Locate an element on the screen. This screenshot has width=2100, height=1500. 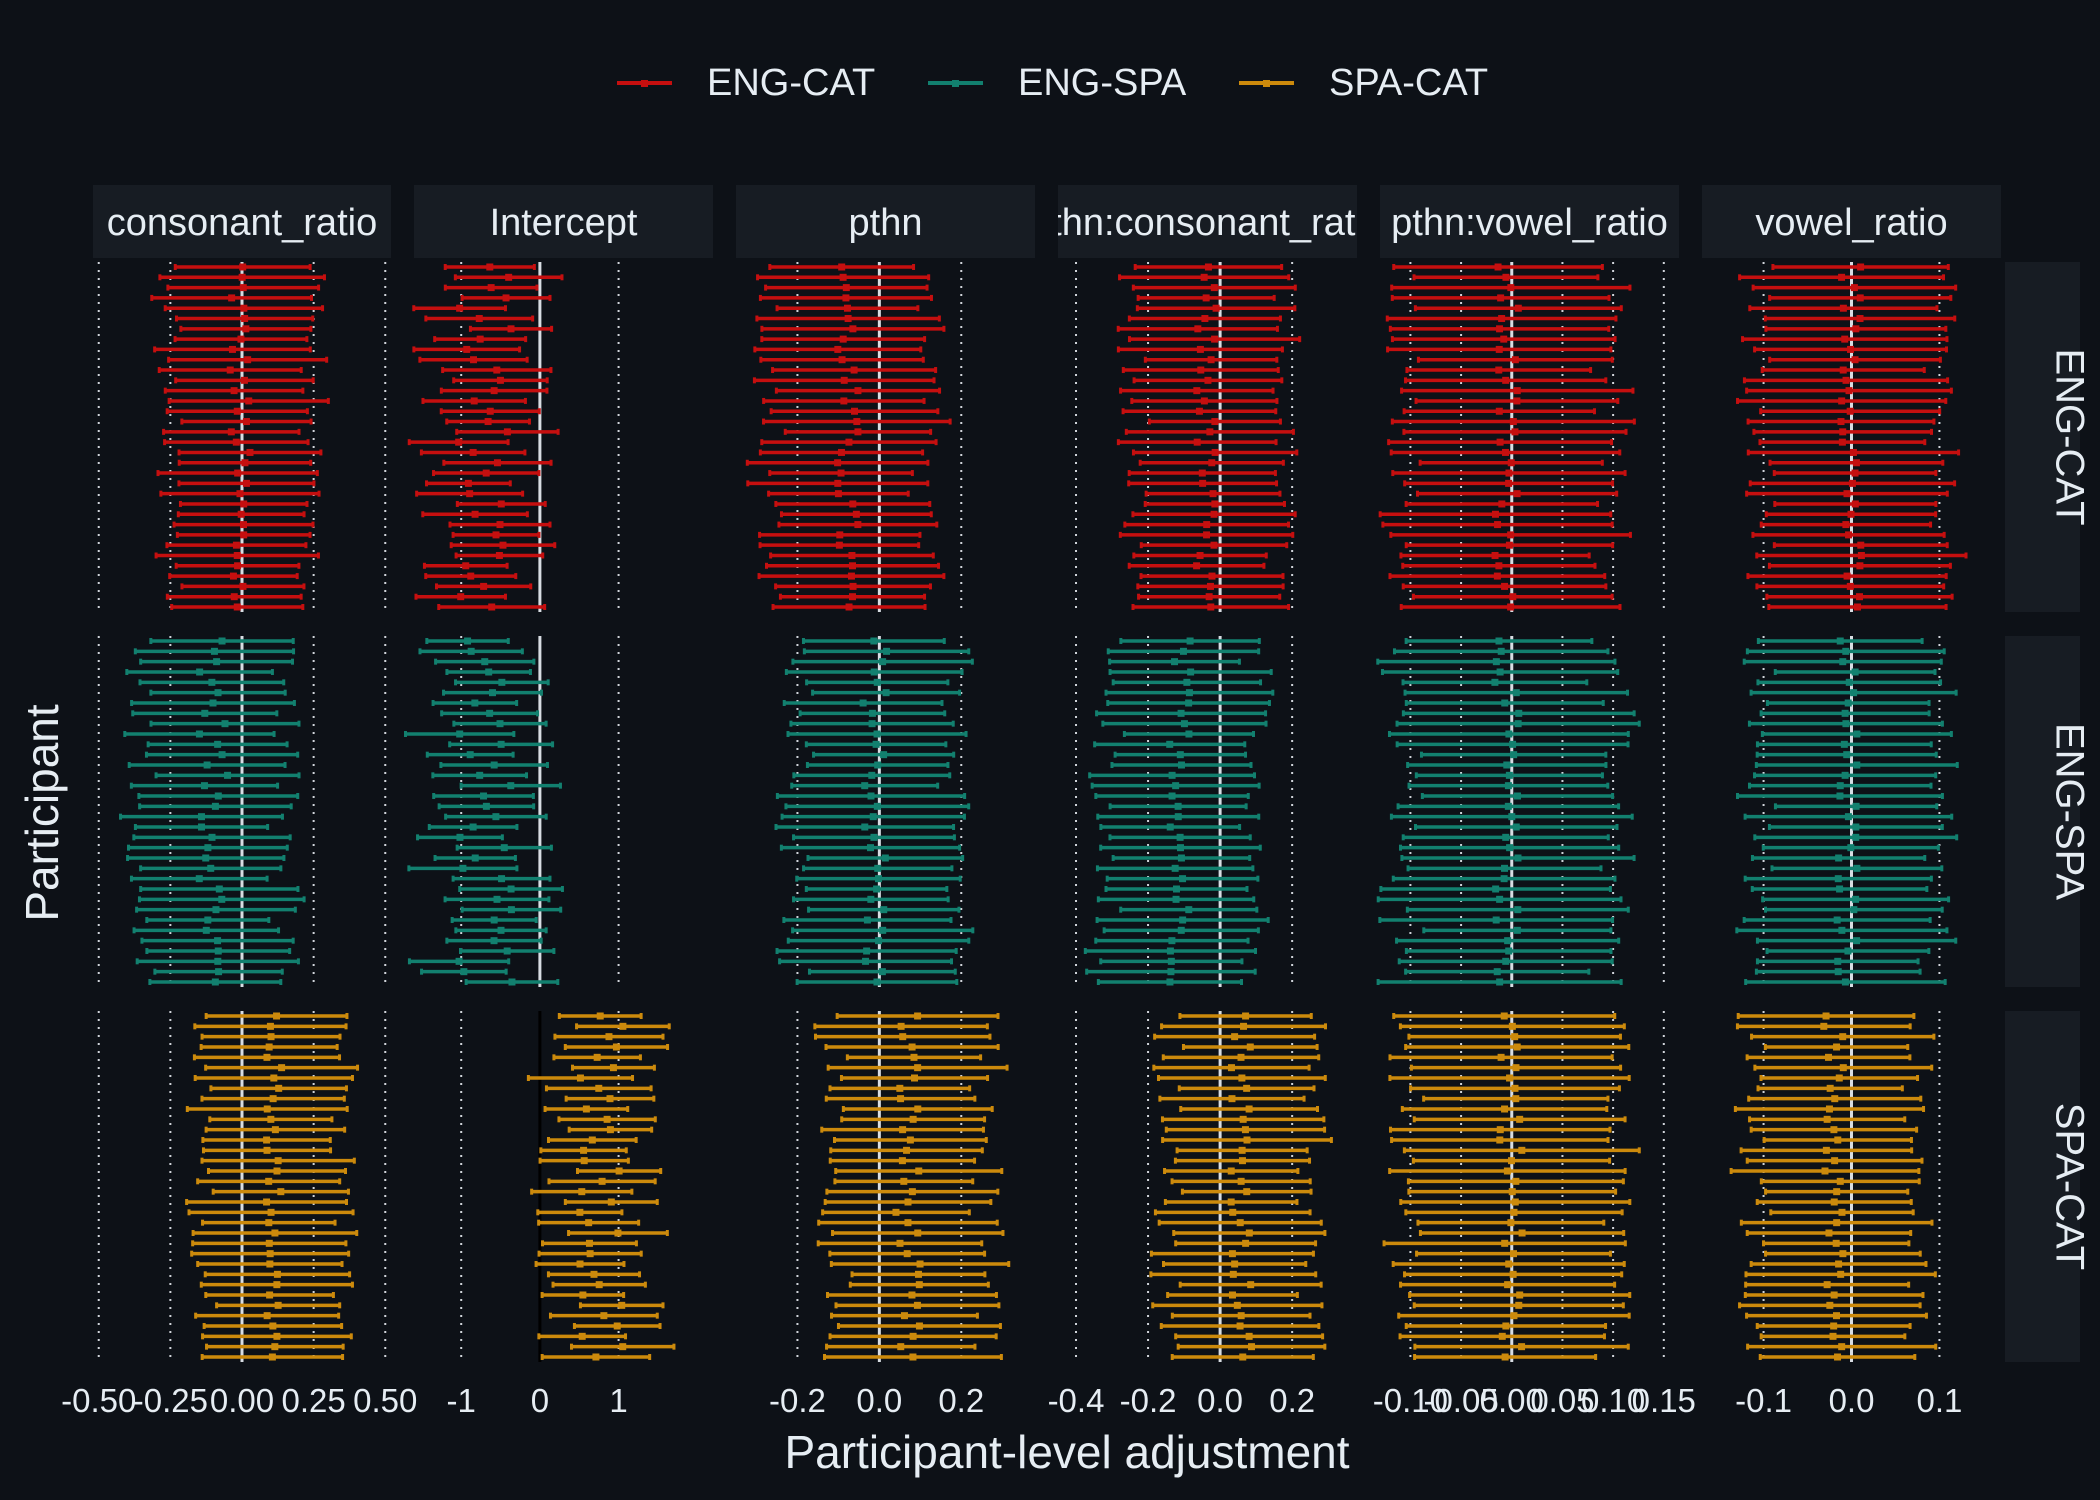
legend-entry-spa-cat: SPA-CAT is located at coordinates (1363, 83).